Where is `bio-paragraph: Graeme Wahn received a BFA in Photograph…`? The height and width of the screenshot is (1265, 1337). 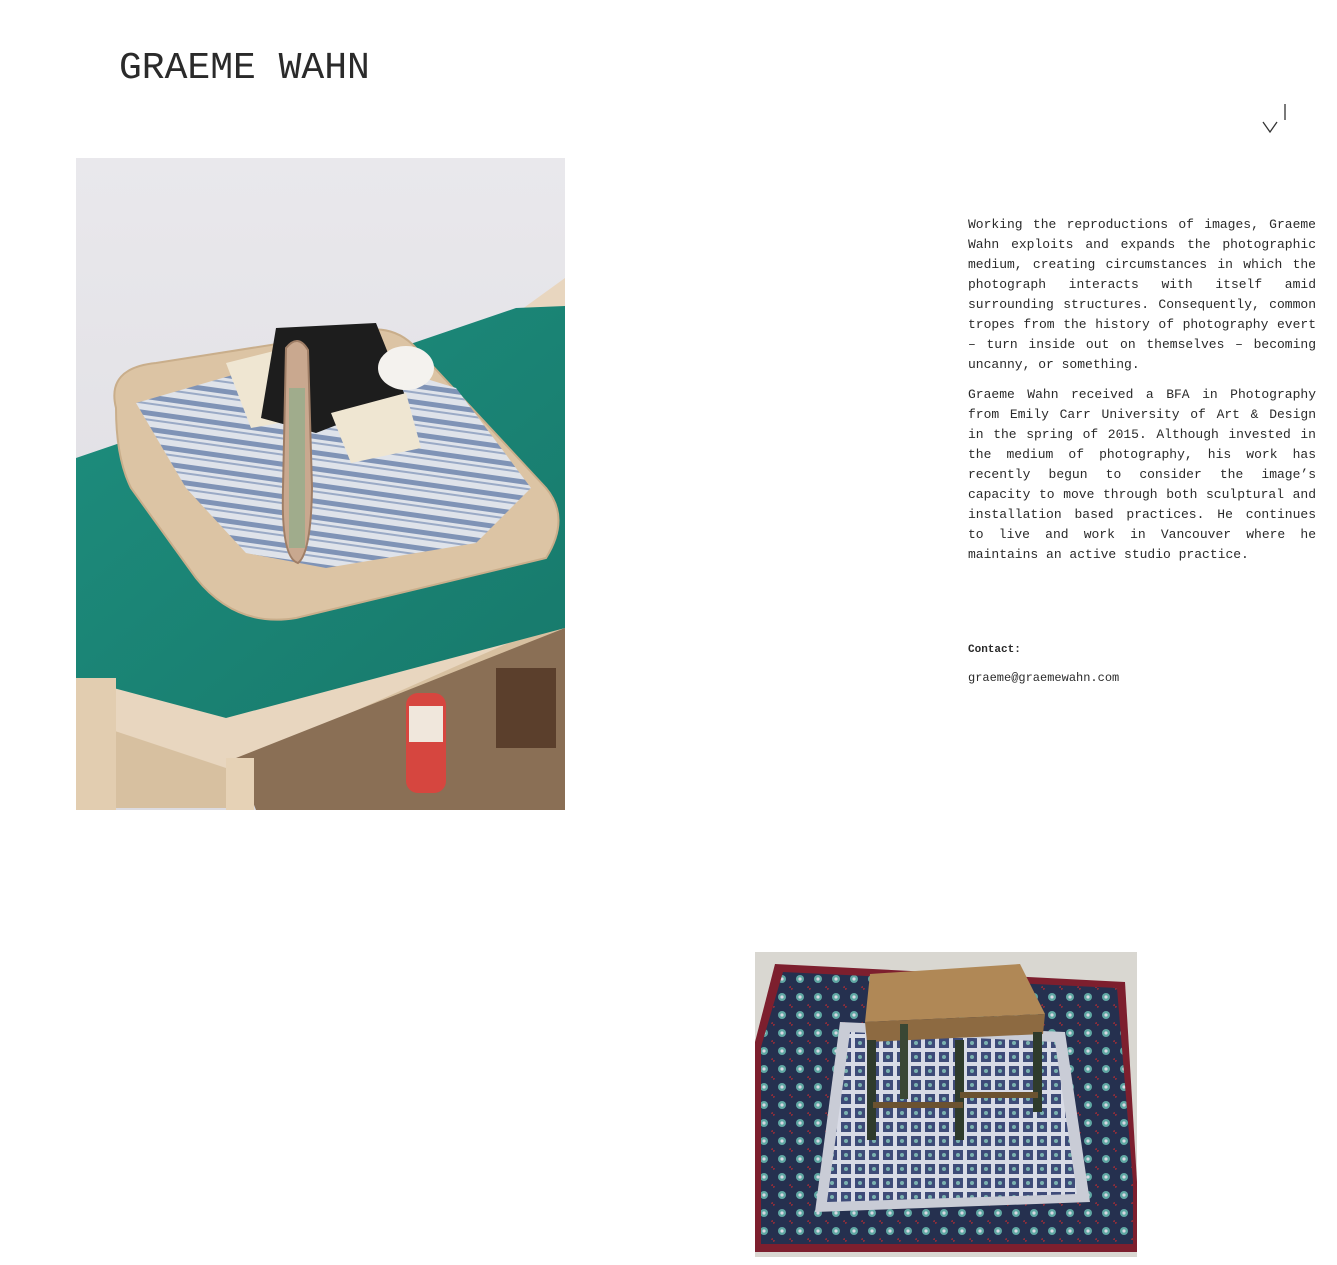 bio-paragraph: Graeme Wahn received a BFA in Photograph… is located at coordinates (1142, 474).